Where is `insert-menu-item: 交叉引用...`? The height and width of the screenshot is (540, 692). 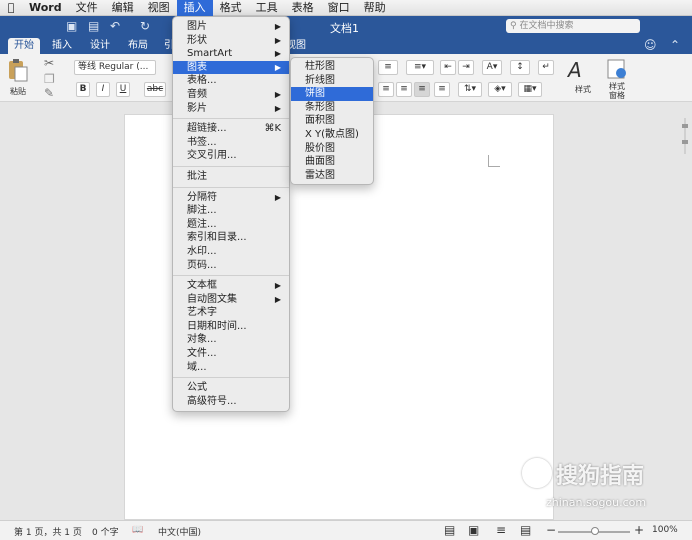 insert-menu-item: 交叉引用... is located at coordinates (231, 156).